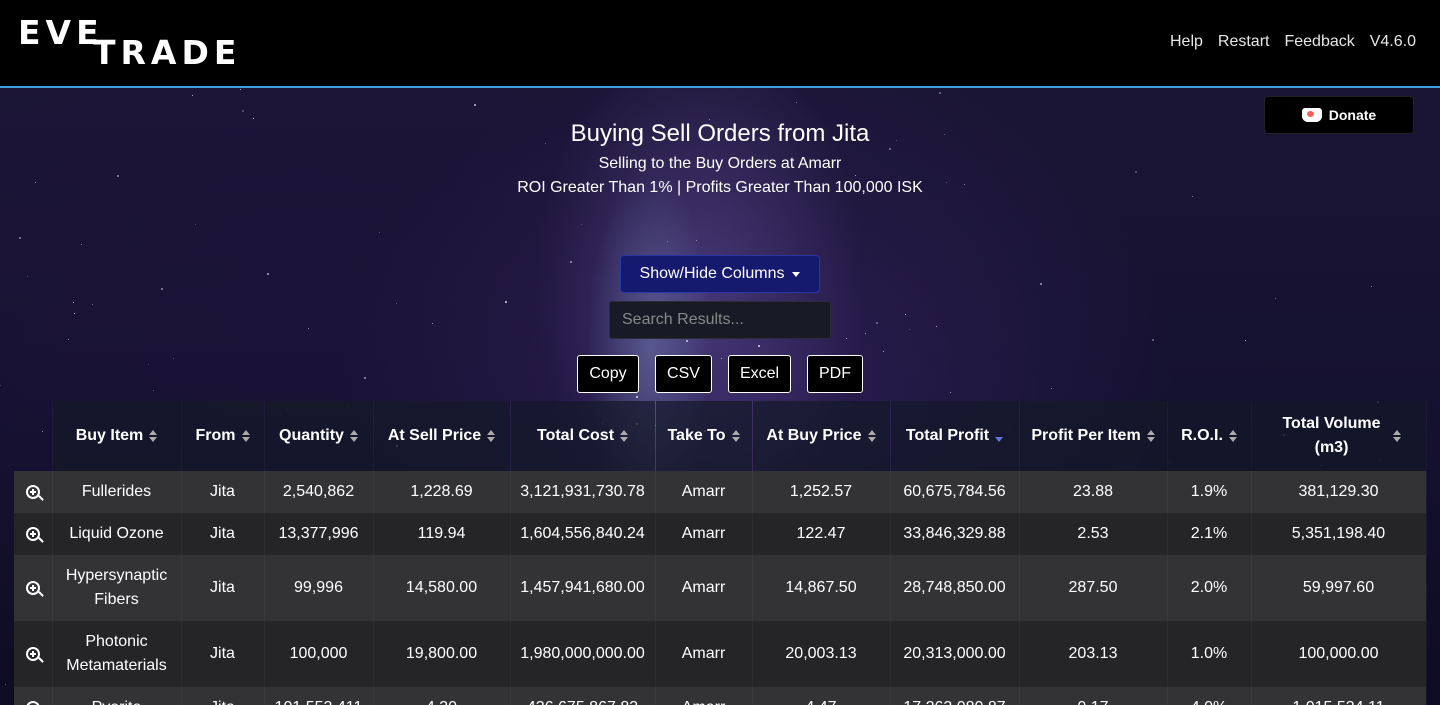 Image resolution: width=1440 pixels, height=705 pixels. Describe the element at coordinates (796, 274) in the screenshot. I see `caret-down-icon` at that location.